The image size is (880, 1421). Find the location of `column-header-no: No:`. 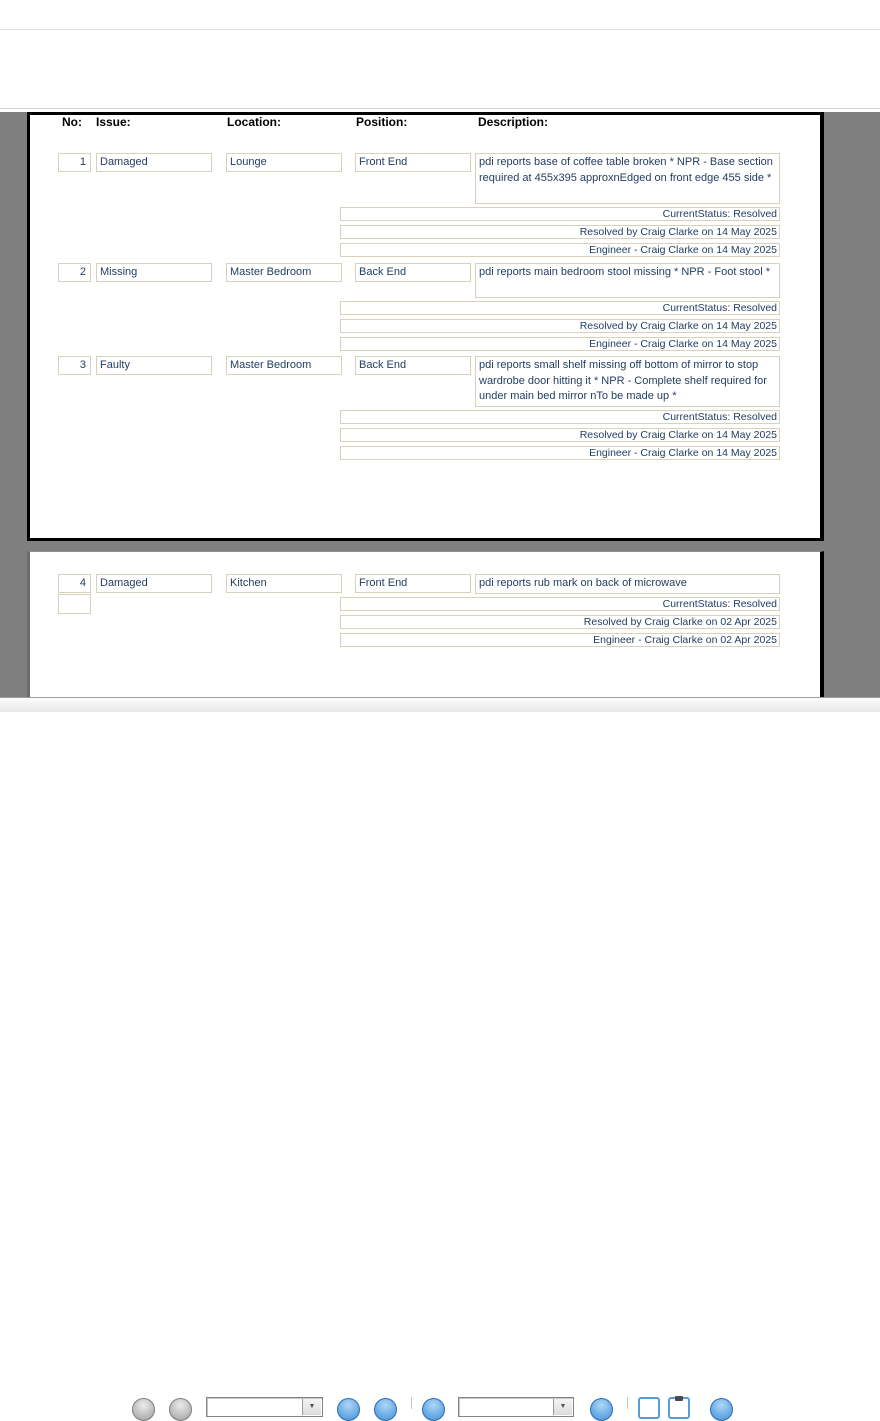

column-header-no: No: is located at coordinates (72, 122).